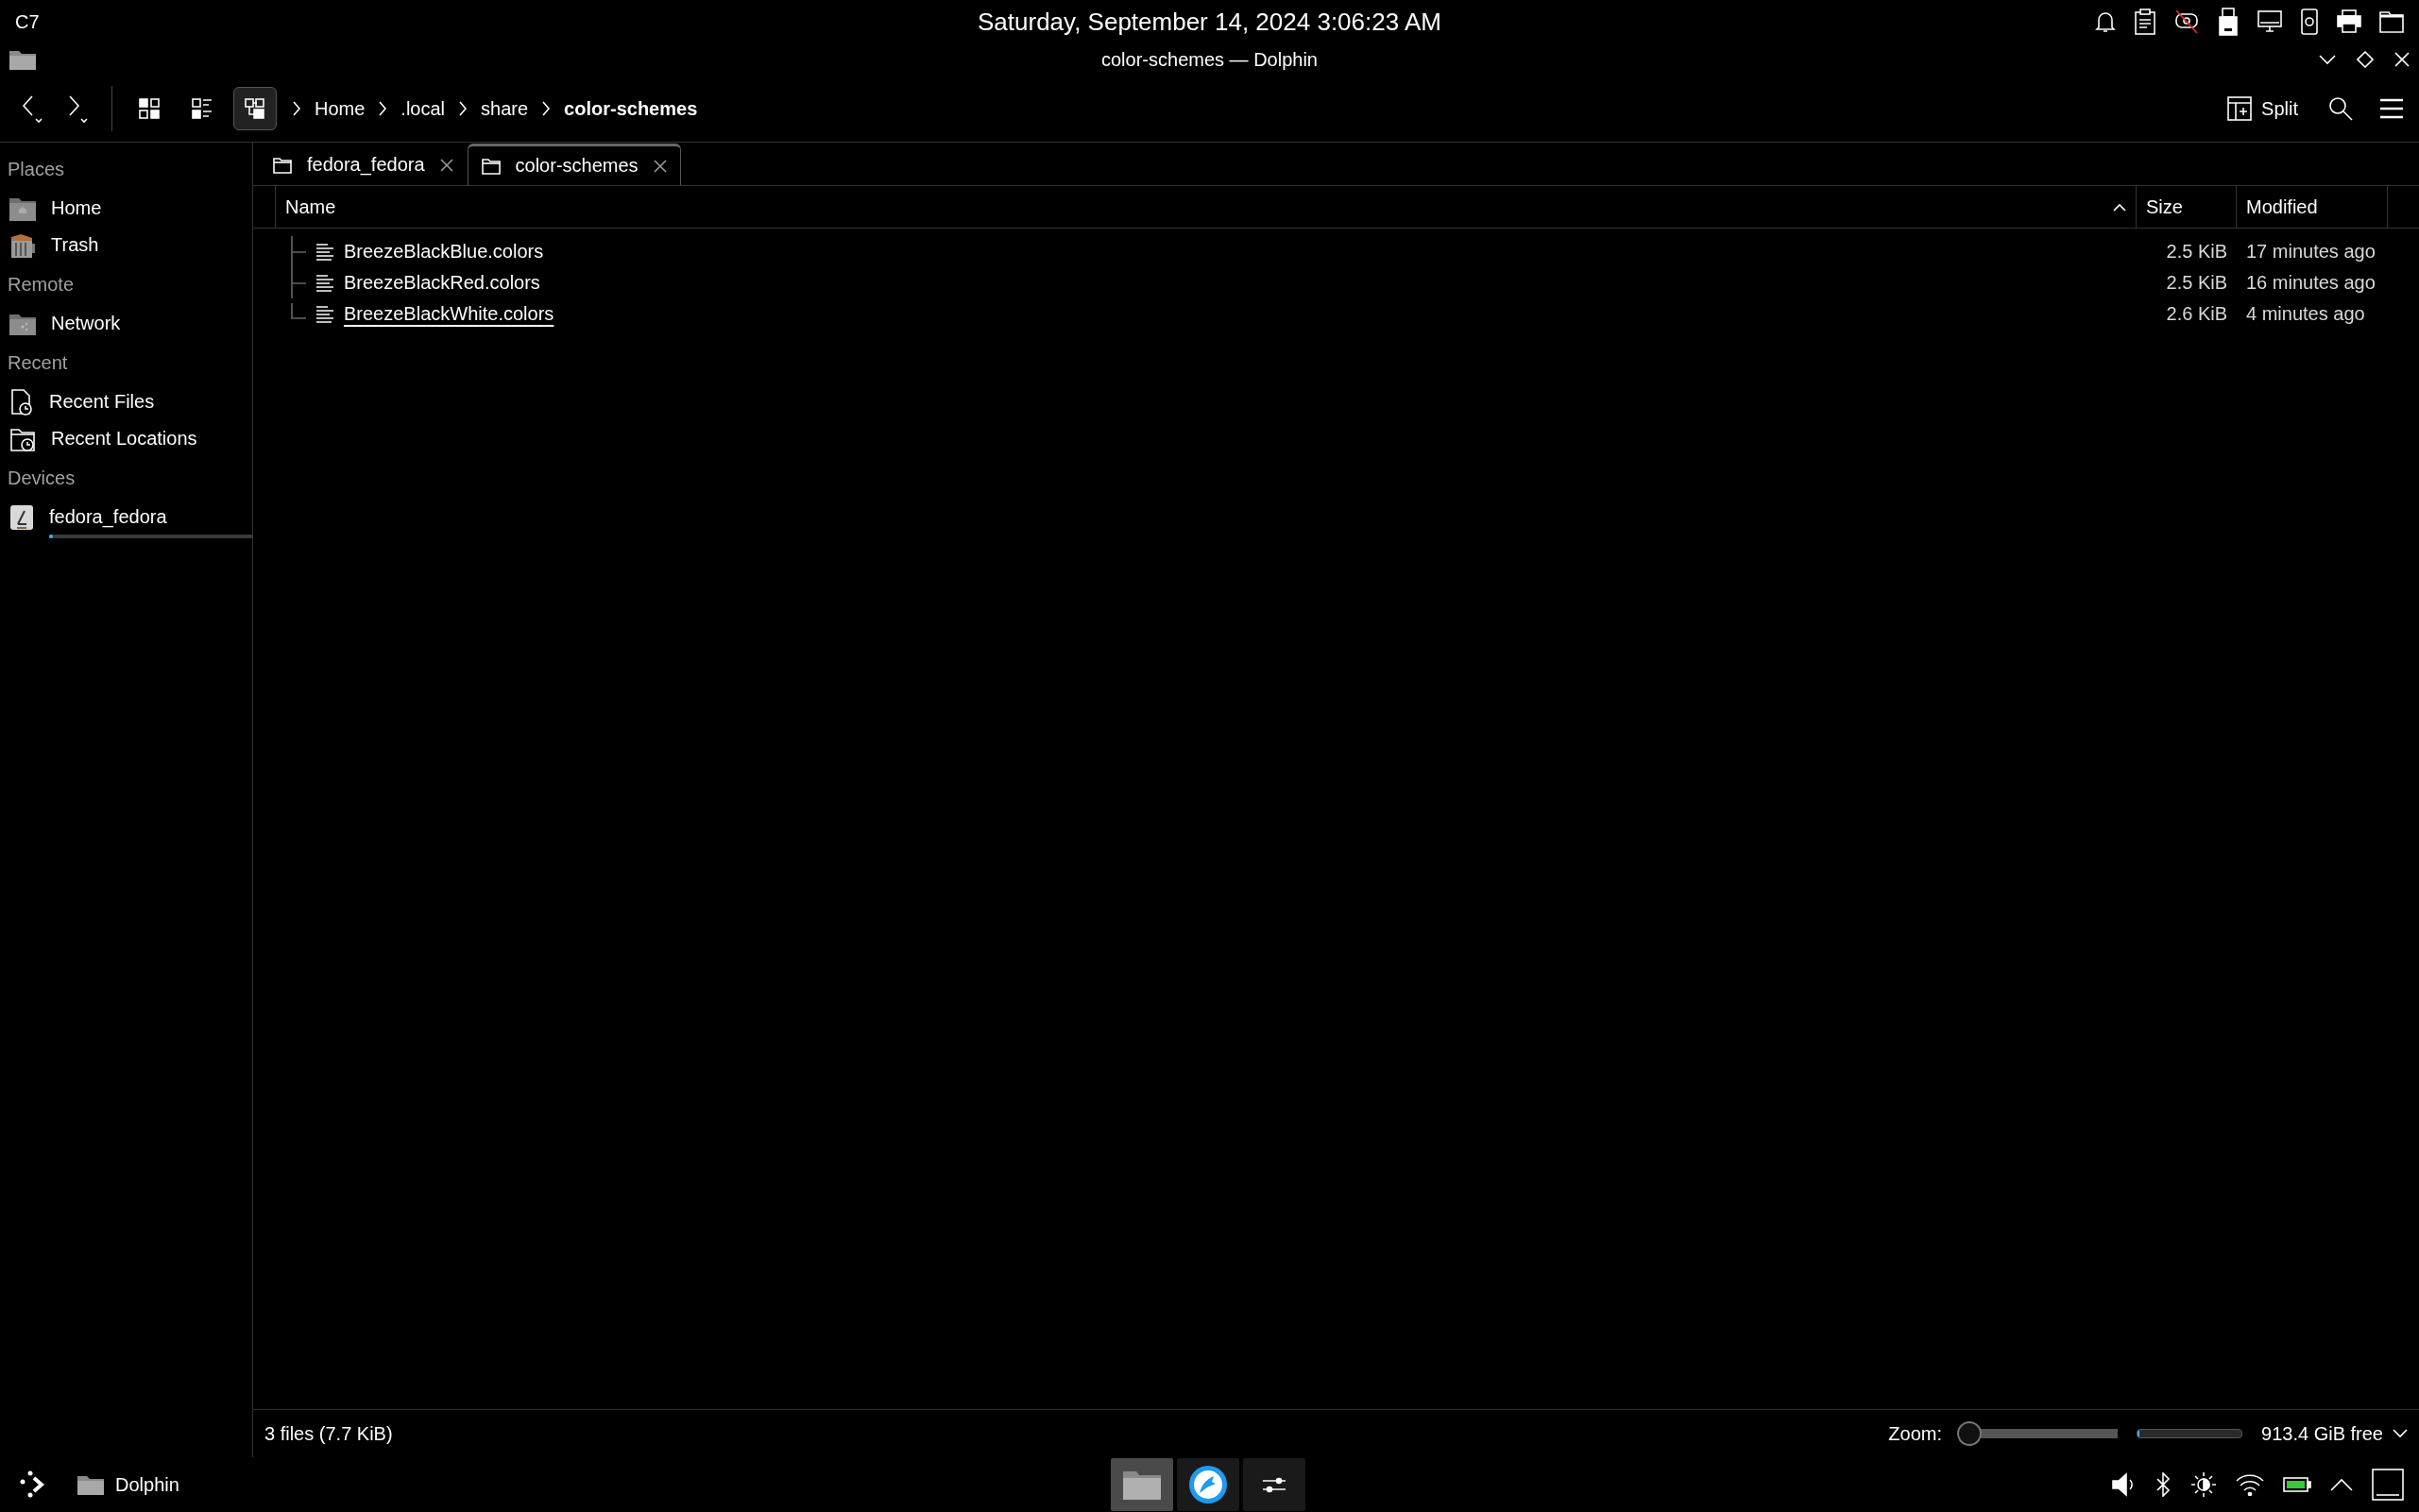 The height and width of the screenshot is (1512, 2419). Describe the element at coordinates (2309, 21) in the screenshot. I see `phone-icon` at that location.